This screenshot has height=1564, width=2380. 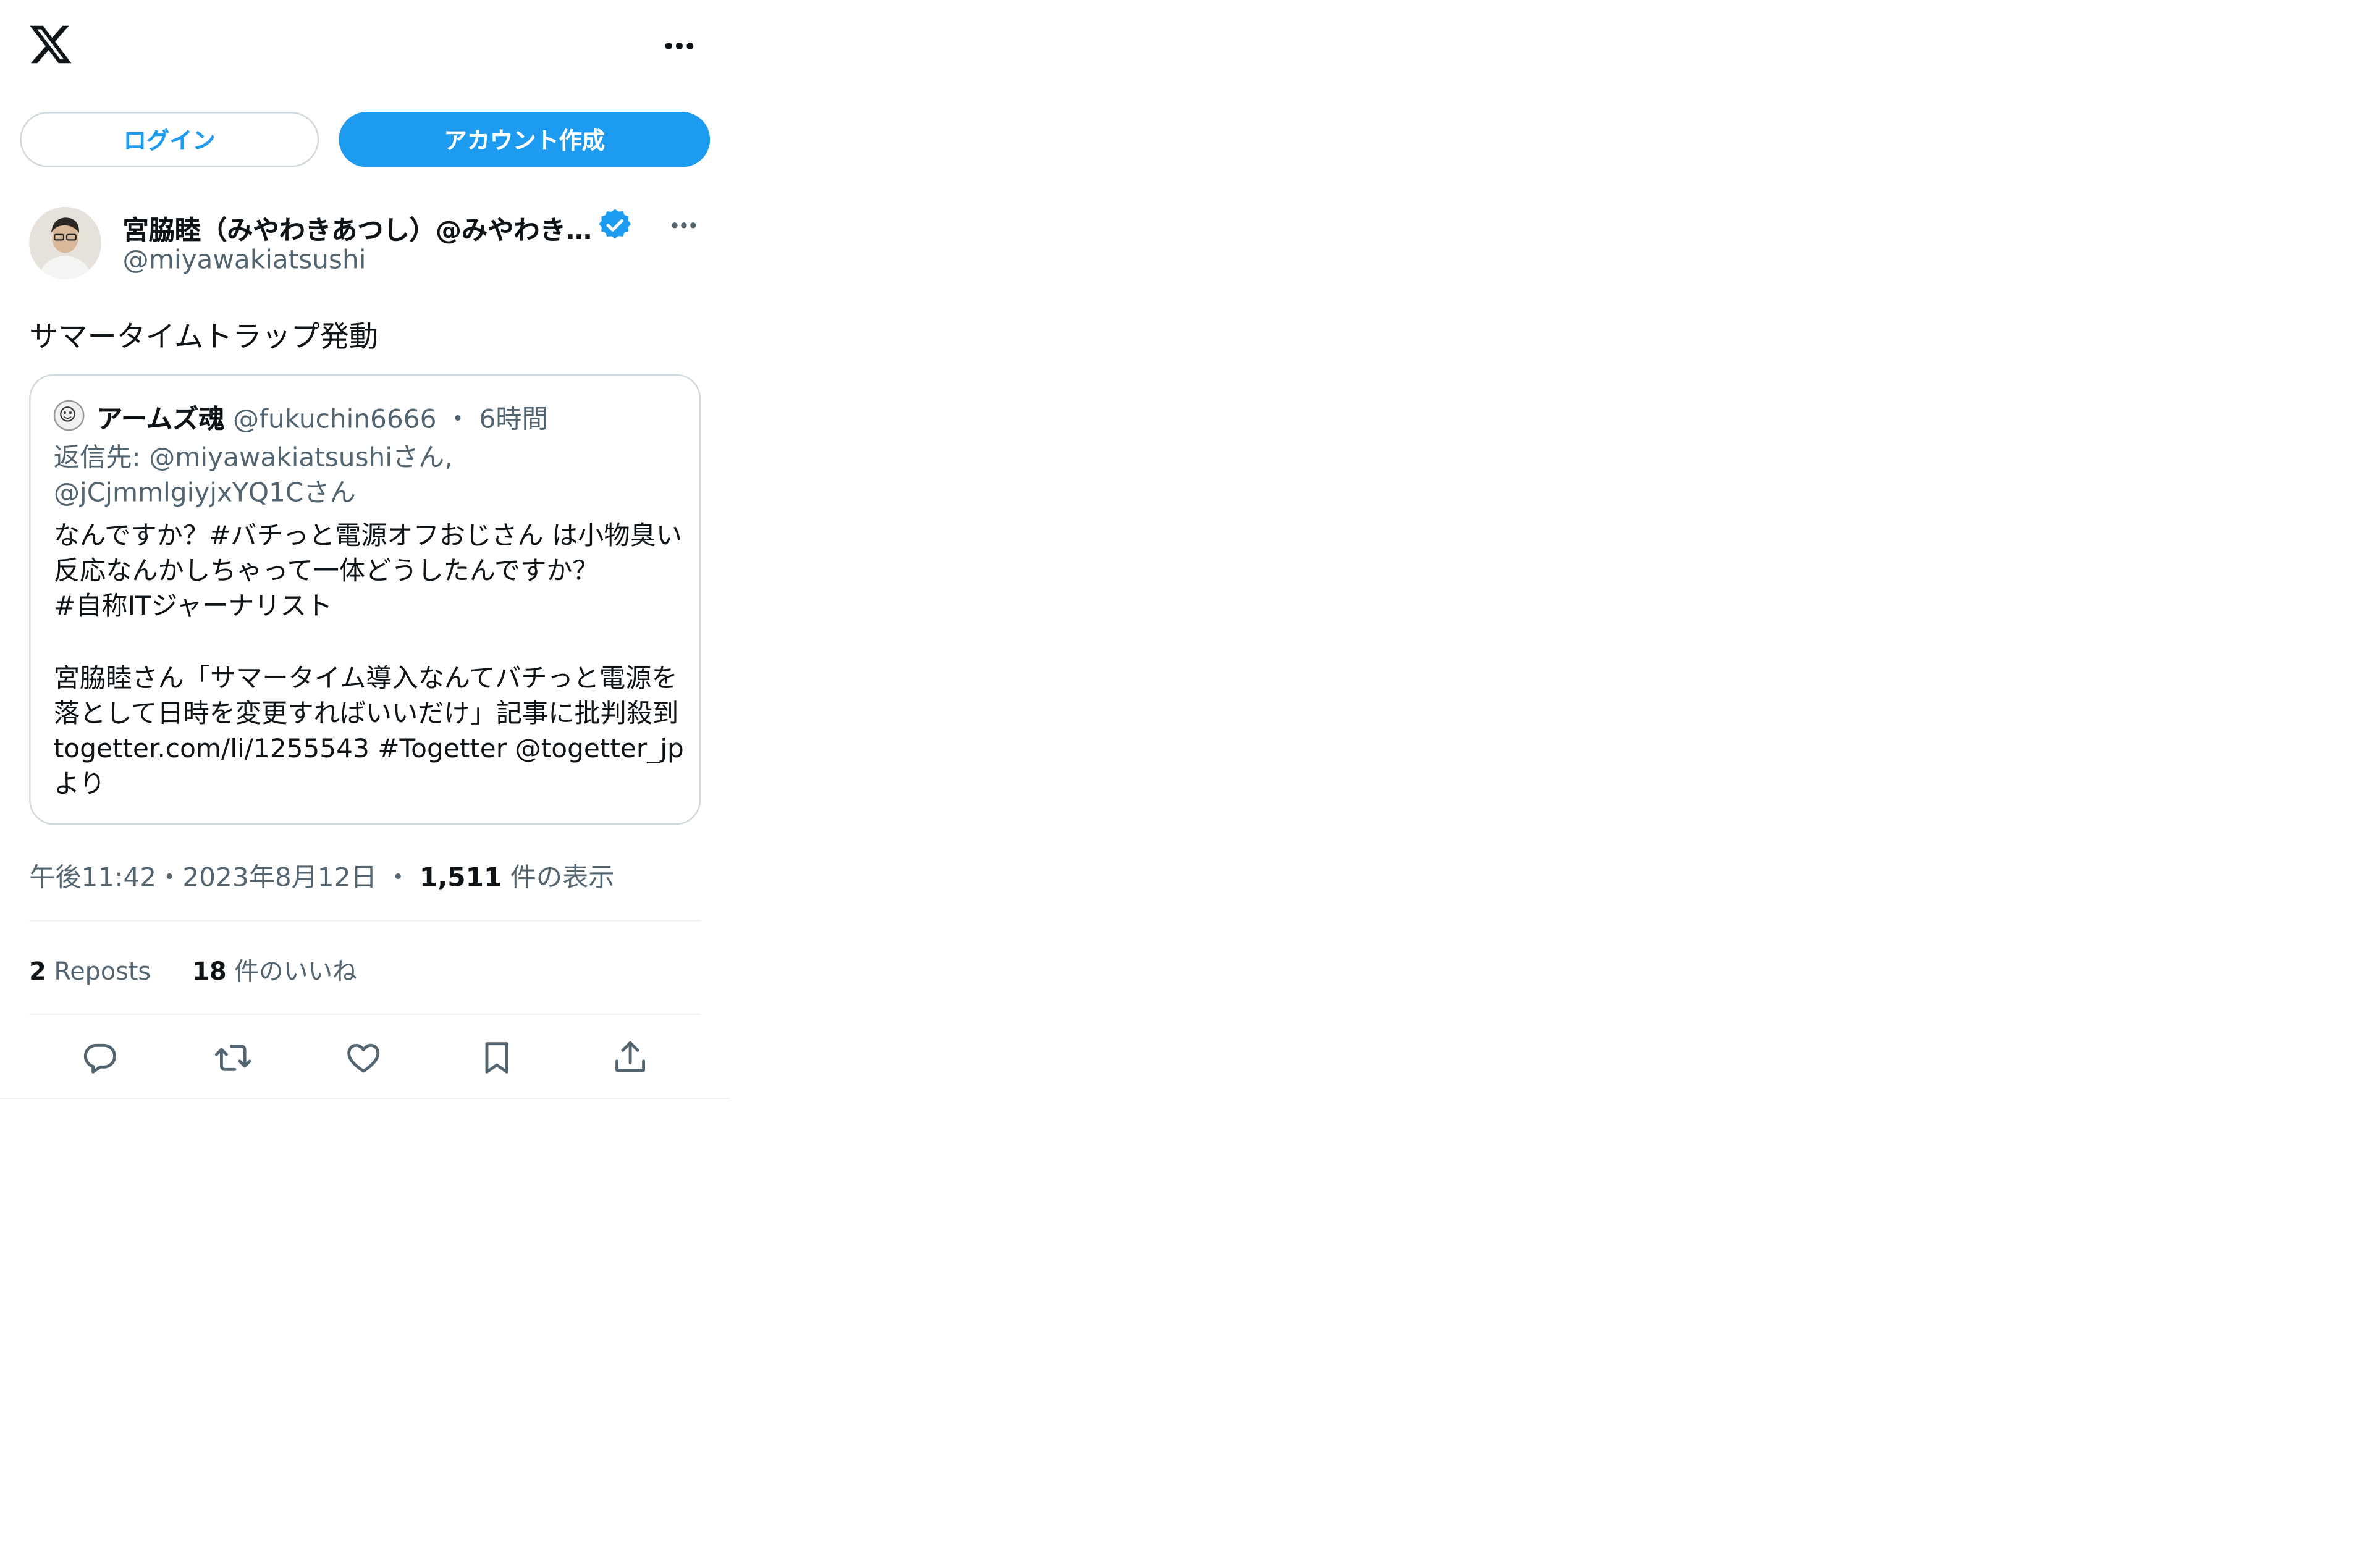 What do you see at coordinates (233, 1058) in the screenshot?
I see `repost-icon` at bounding box center [233, 1058].